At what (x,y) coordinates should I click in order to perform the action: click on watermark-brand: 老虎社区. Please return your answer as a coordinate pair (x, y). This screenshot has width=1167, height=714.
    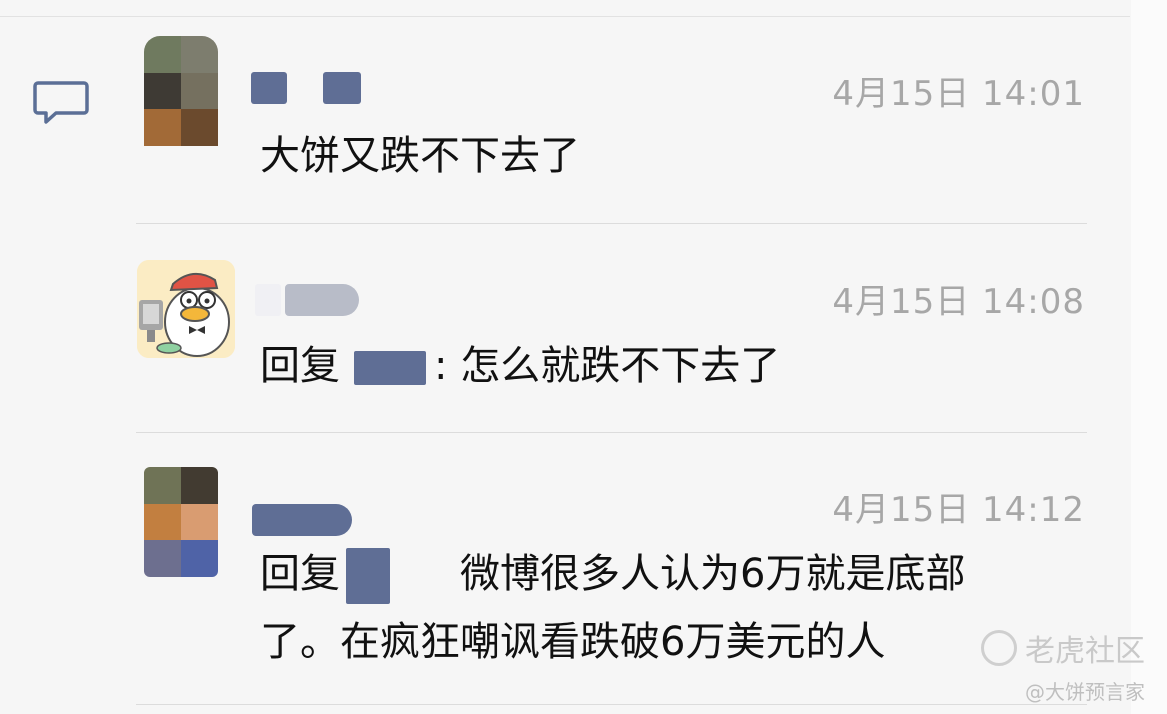
    Looking at the image, I should click on (1063, 648).